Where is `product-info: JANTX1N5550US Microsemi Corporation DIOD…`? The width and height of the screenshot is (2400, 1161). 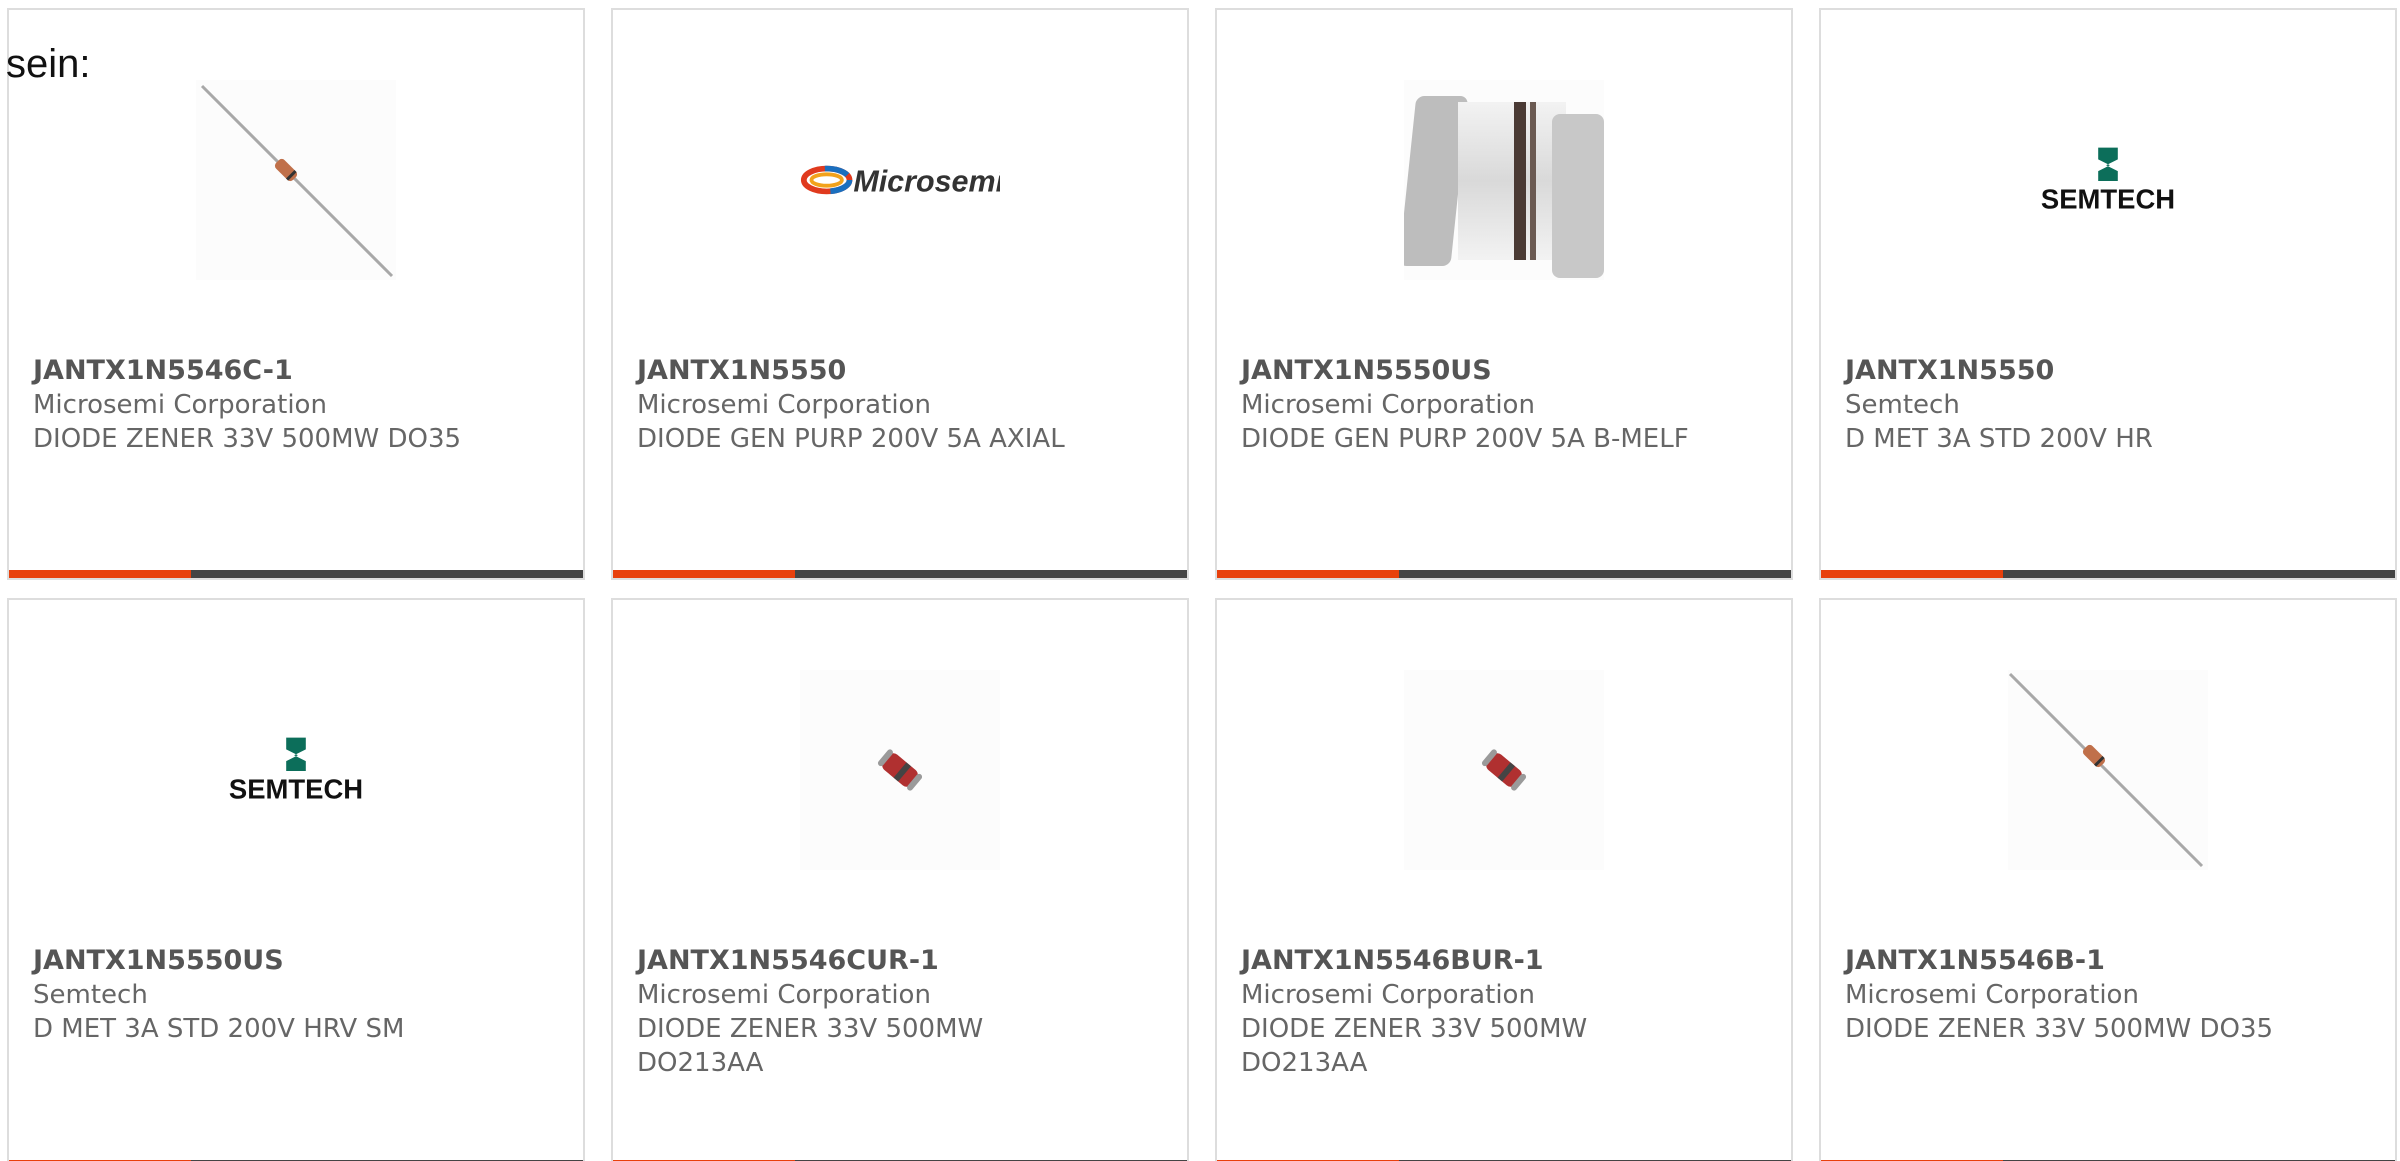
product-info: JANTX1N5550US Microsemi Corporation DIOD… is located at coordinates (1476, 405).